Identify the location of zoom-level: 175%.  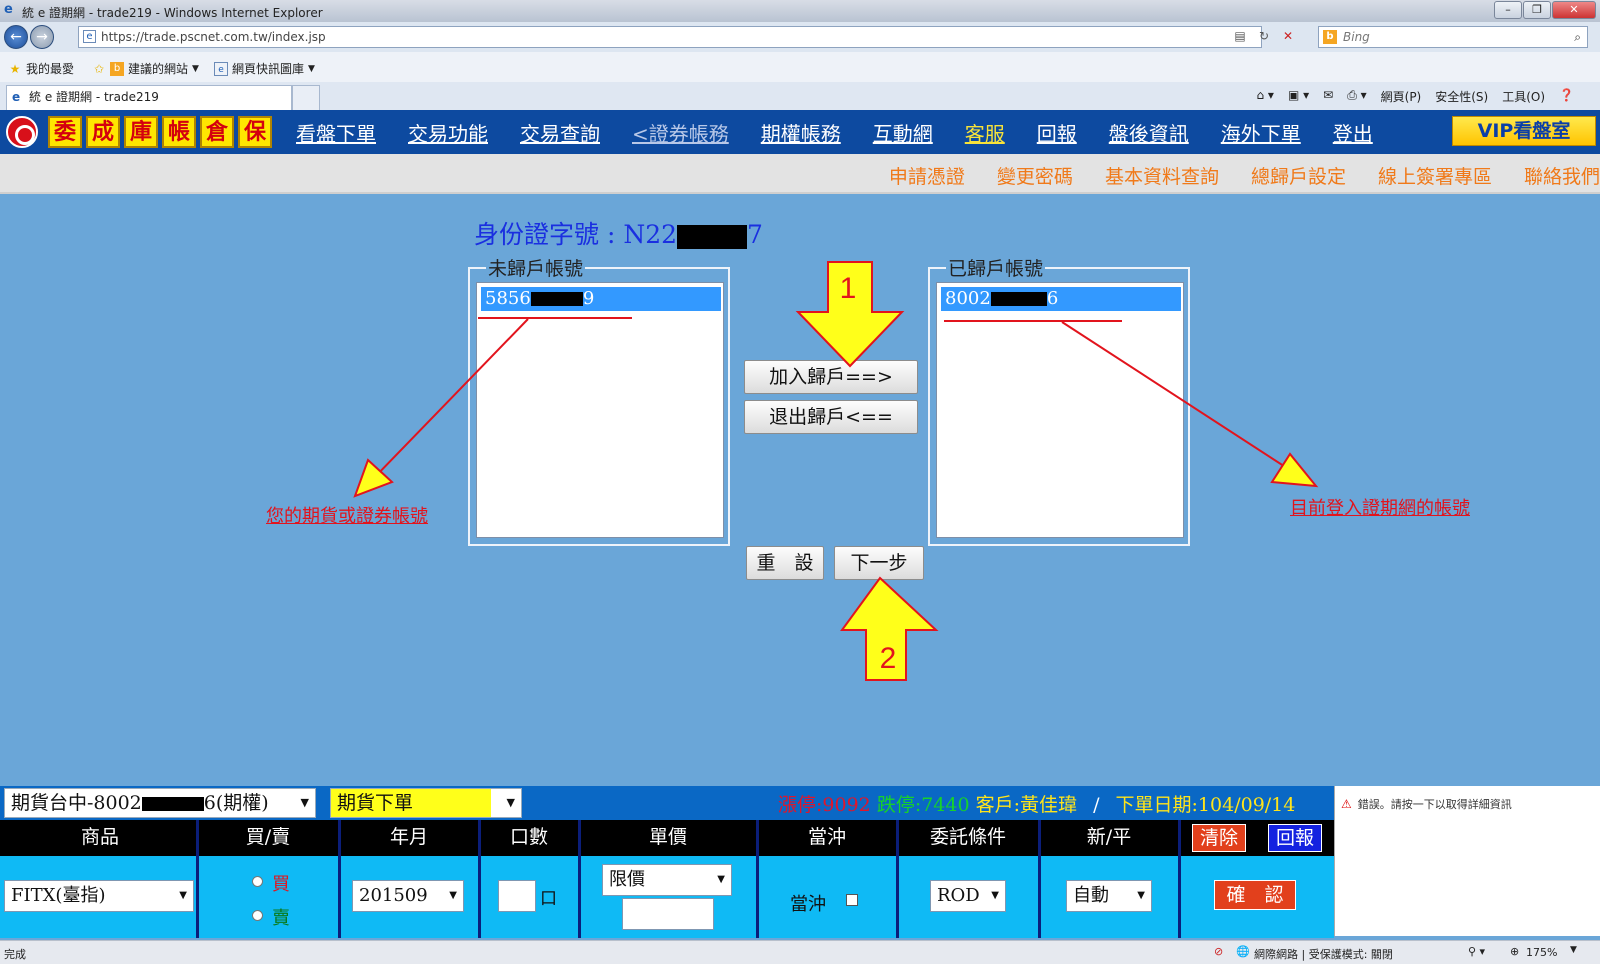
(1541, 952).